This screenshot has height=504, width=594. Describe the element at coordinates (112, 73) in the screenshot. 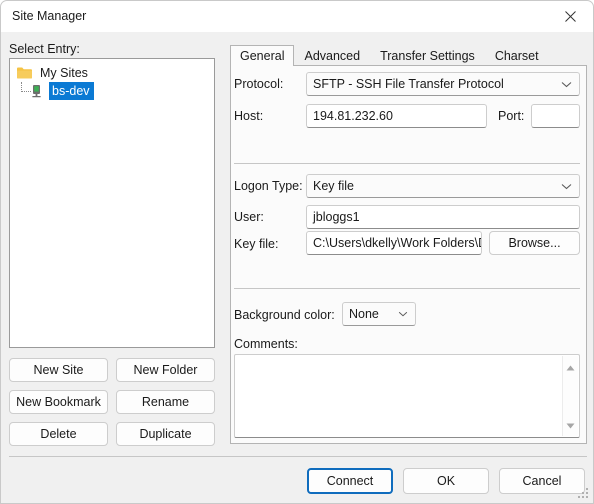

I see `tree-item-my-sites: My Sites` at that location.